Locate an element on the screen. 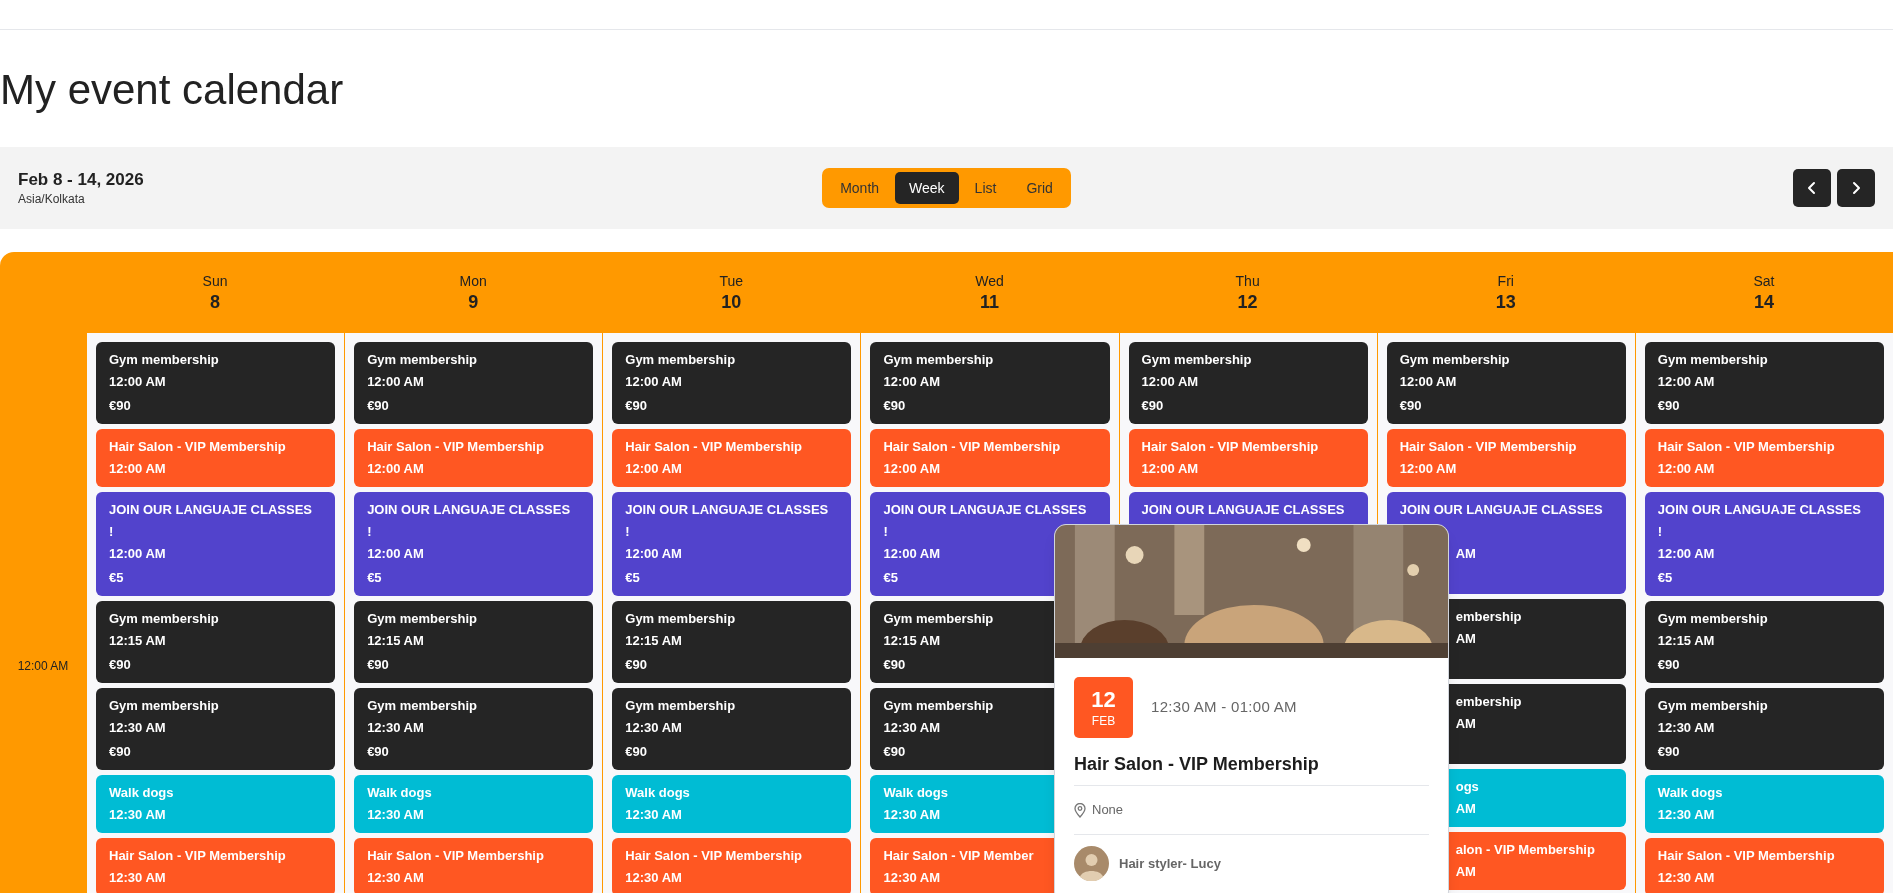 The width and height of the screenshot is (1893, 893). chevron-right-icon is located at coordinates (1856, 188).